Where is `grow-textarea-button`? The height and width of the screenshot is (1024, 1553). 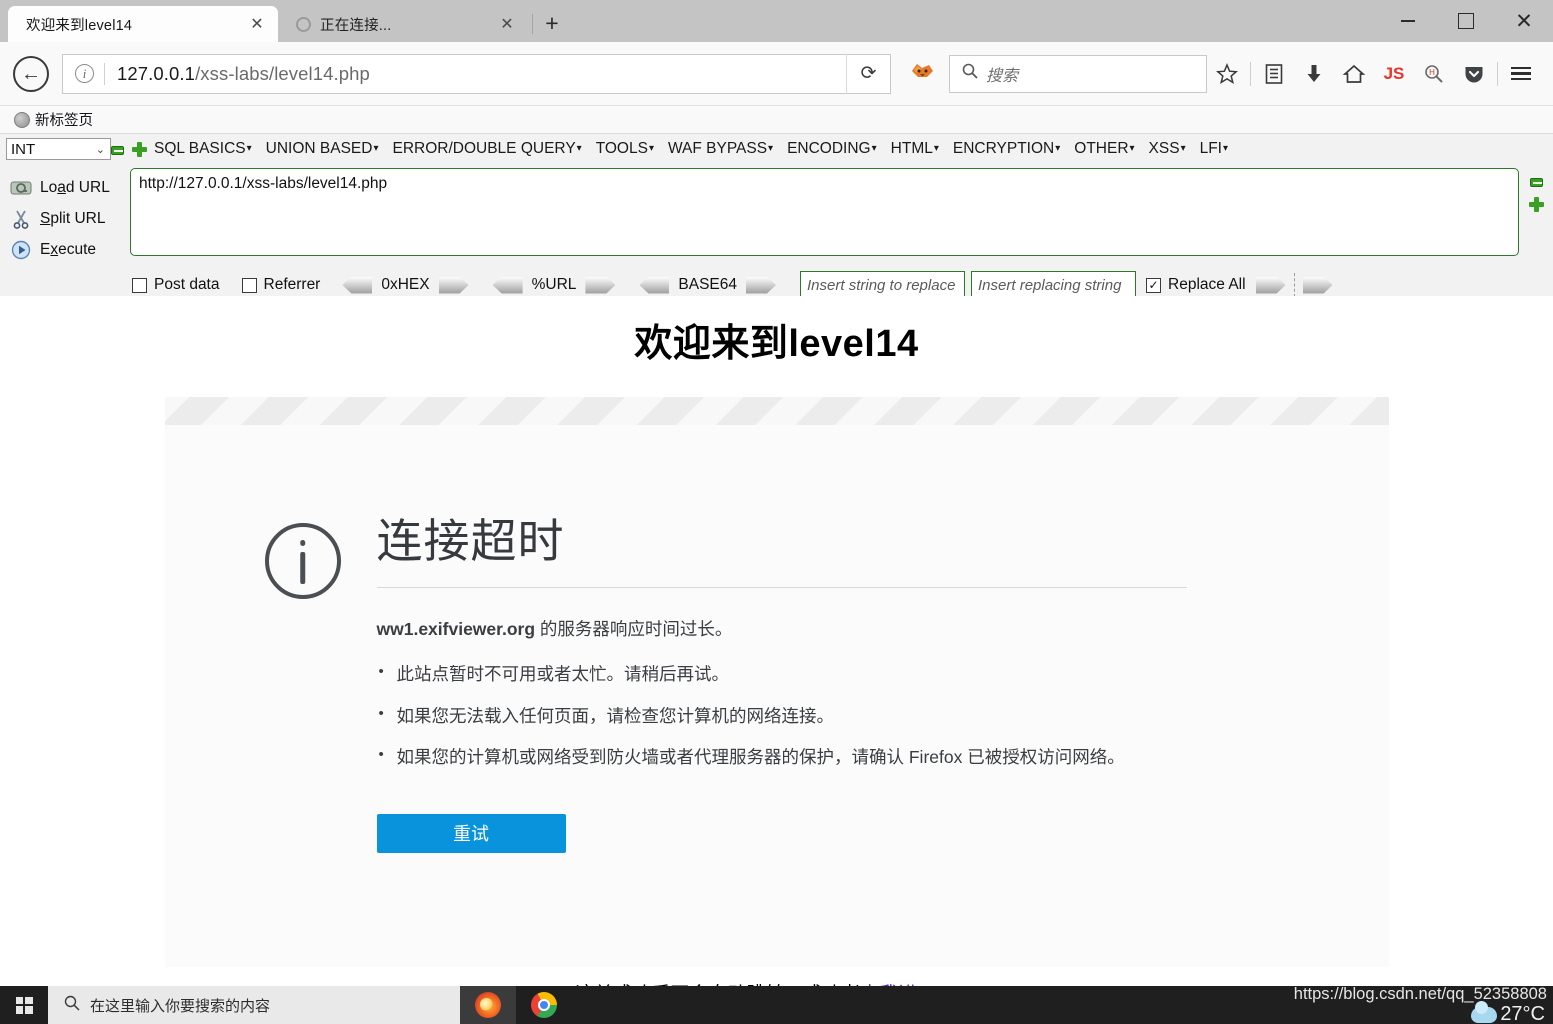 grow-textarea-button is located at coordinates (1536, 204).